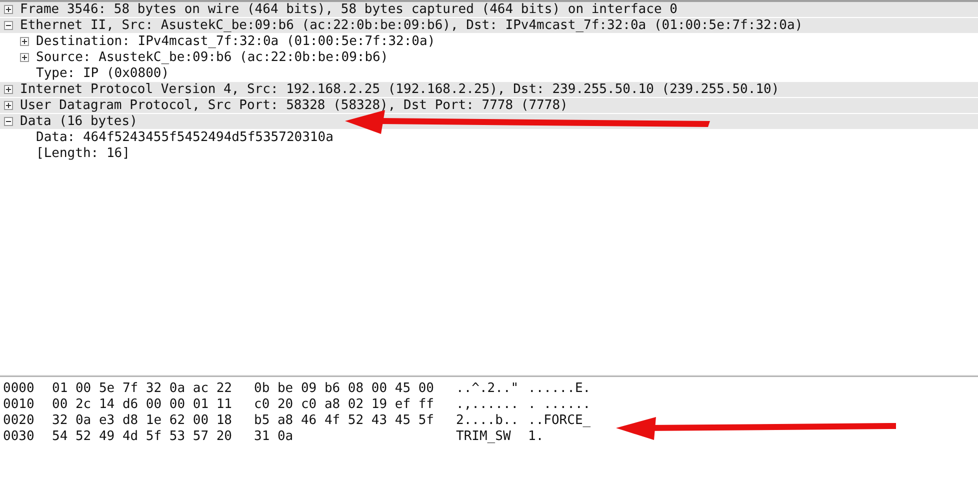 Image resolution: width=978 pixels, height=496 pixels. What do you see at coordinates (294, 106) in the screenshot?
I see `tree-item-label: User Datagram Protocol, Src Port: 58328 (58328), Dst Port: 7778 (7778)` at bounding box center [294, 106].